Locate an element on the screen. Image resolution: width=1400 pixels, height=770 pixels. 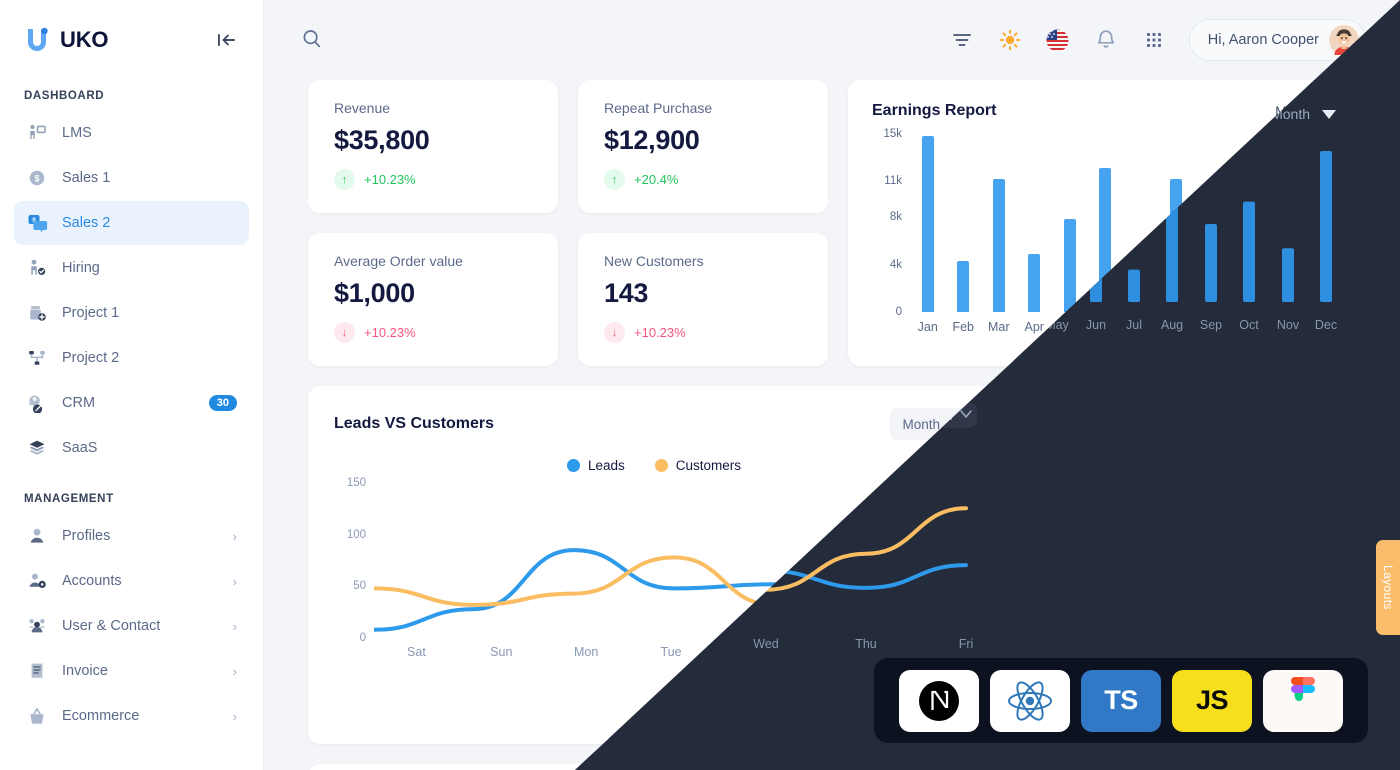
sidebar-item-label: Invoice is located at coordinates (85, 671).